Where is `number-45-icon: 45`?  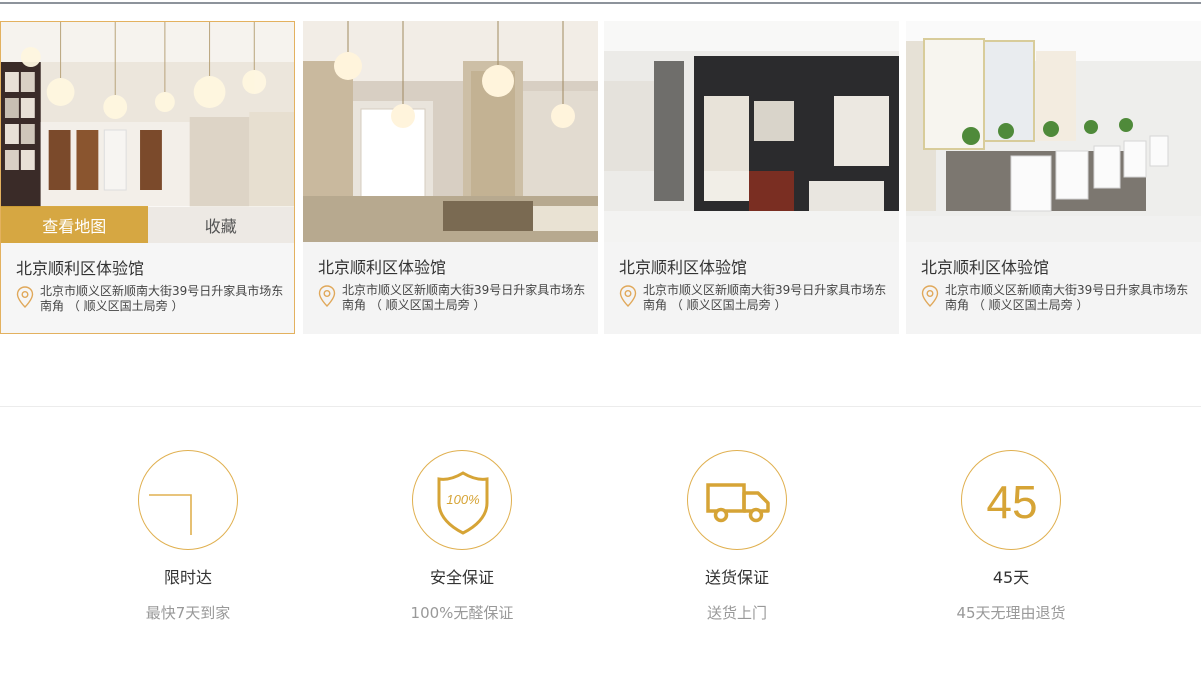
number-45-icon: 45 is located at coordinates (1011, 500).